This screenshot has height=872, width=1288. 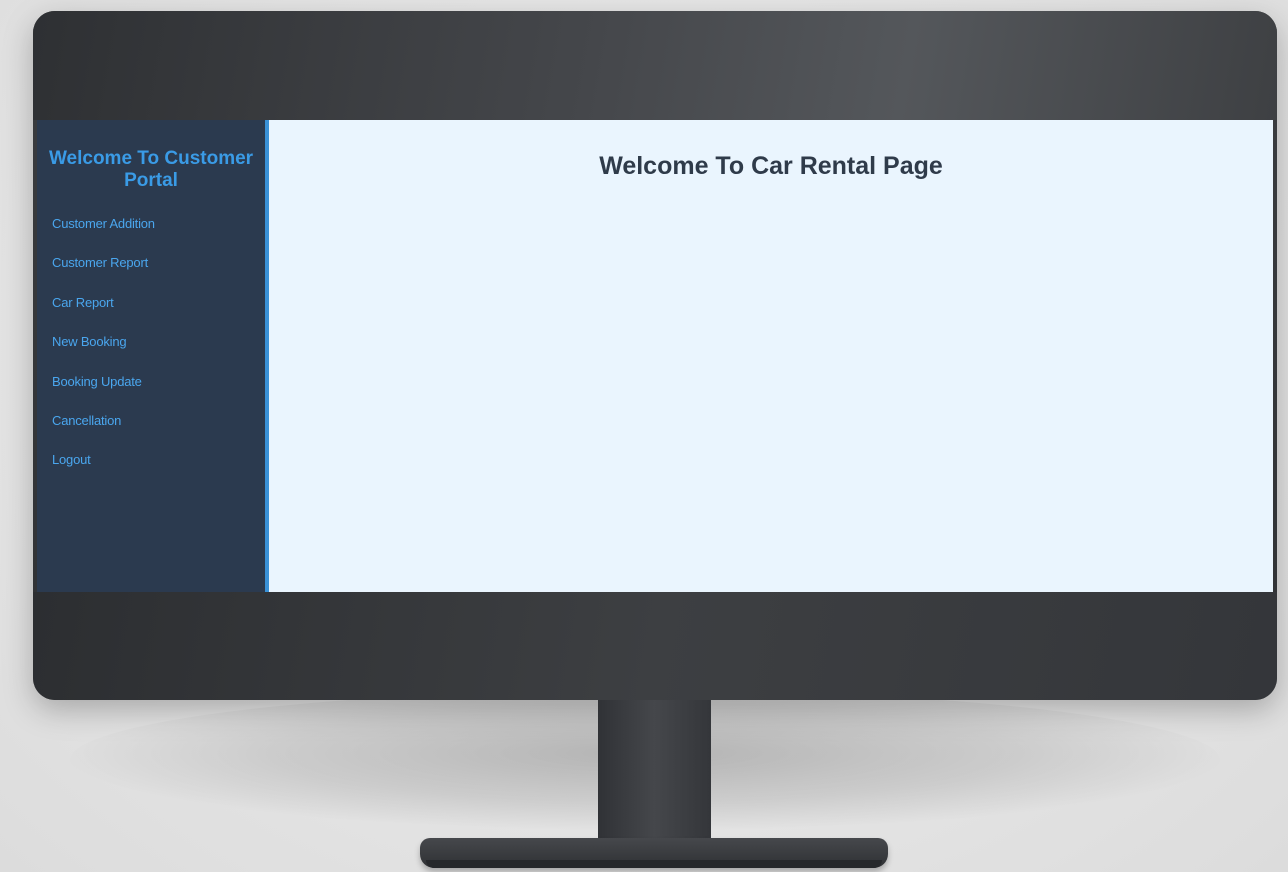 I want to click on monitor-stand-base-edge, so click(x=654, y=864).